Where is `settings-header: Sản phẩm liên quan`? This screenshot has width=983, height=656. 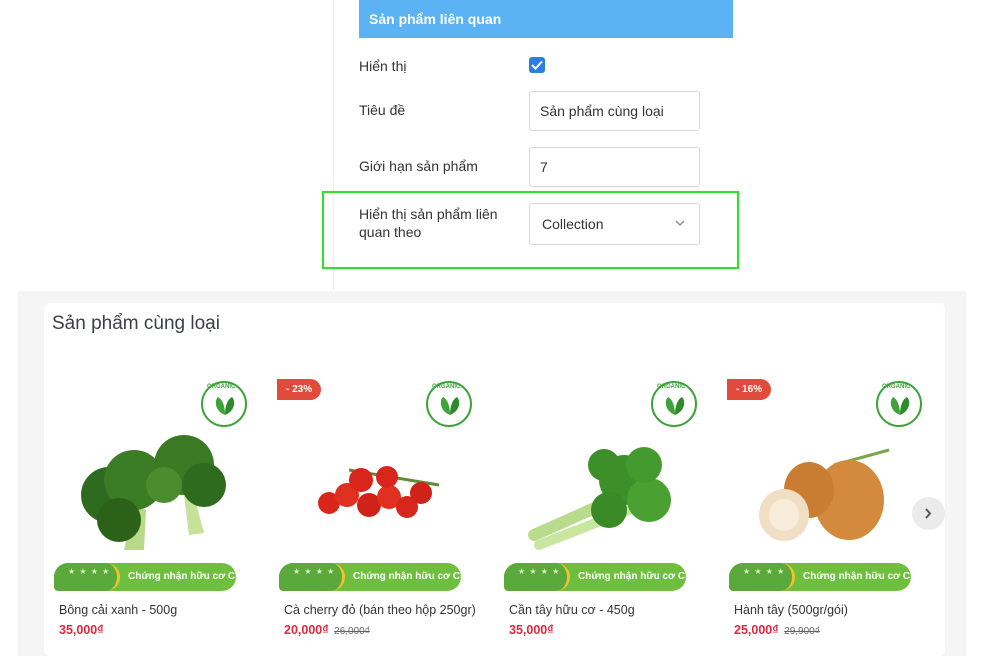
settings-header: Sản phẩm liên quan is located at coordinates (546, 19).